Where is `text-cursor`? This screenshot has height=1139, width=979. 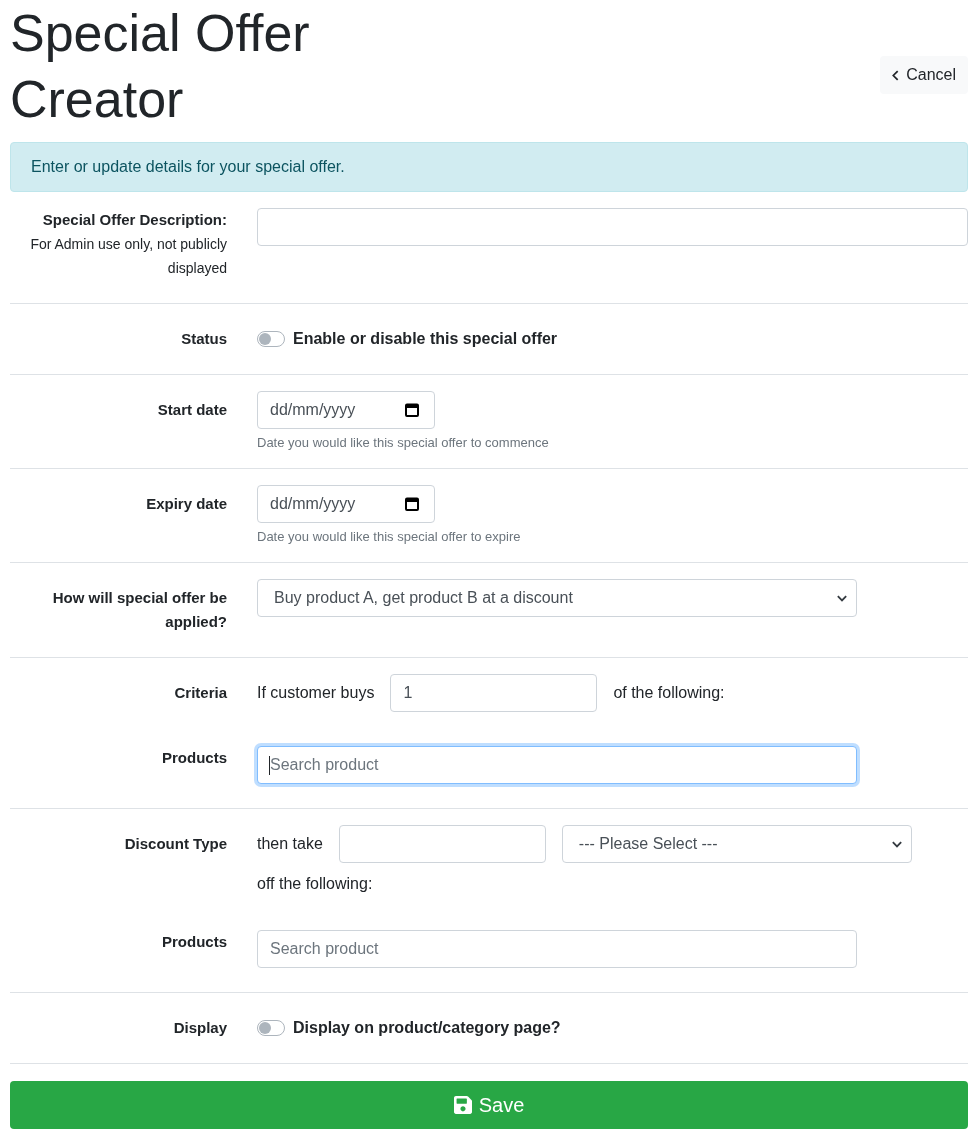 text-cursor is located at coordinates (269, 765).